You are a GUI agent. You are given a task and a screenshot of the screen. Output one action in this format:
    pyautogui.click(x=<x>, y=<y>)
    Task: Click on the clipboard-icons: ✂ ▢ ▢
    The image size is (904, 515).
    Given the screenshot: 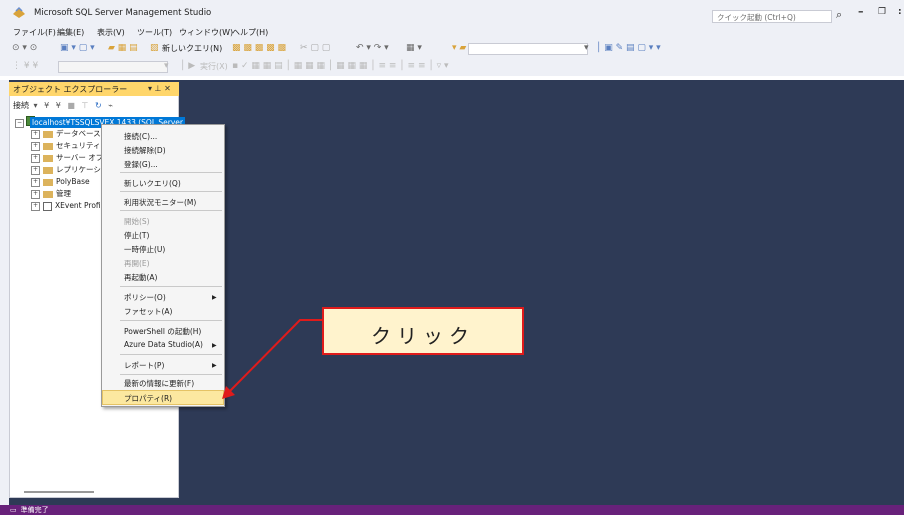 What is the action you would take?
    pyautogui.click(x=315, y=48)
    